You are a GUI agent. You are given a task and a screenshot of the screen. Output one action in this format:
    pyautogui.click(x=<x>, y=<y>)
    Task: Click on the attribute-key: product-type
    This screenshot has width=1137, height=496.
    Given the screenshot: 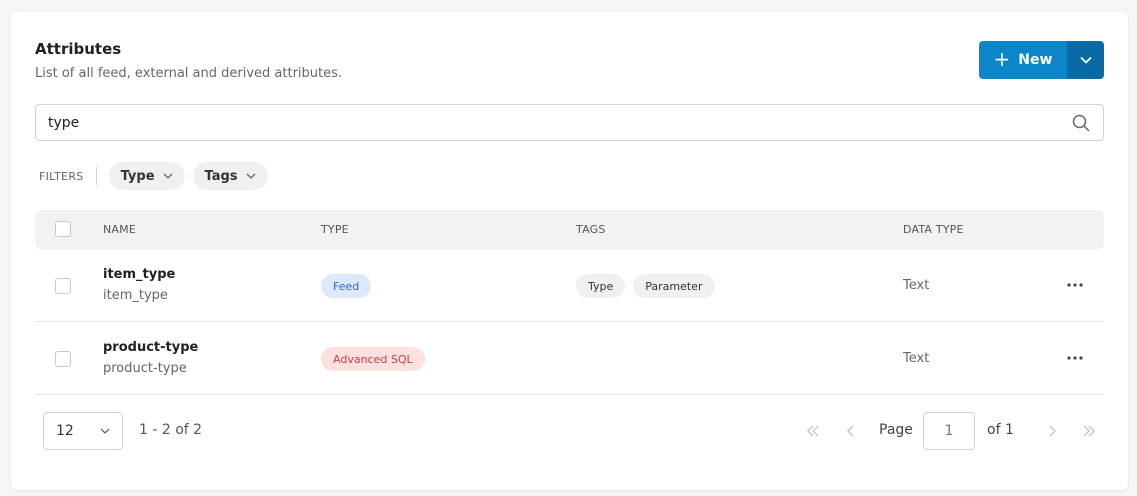 What is the action you would take?
    pyautogui.click(x=145, y=368)
    